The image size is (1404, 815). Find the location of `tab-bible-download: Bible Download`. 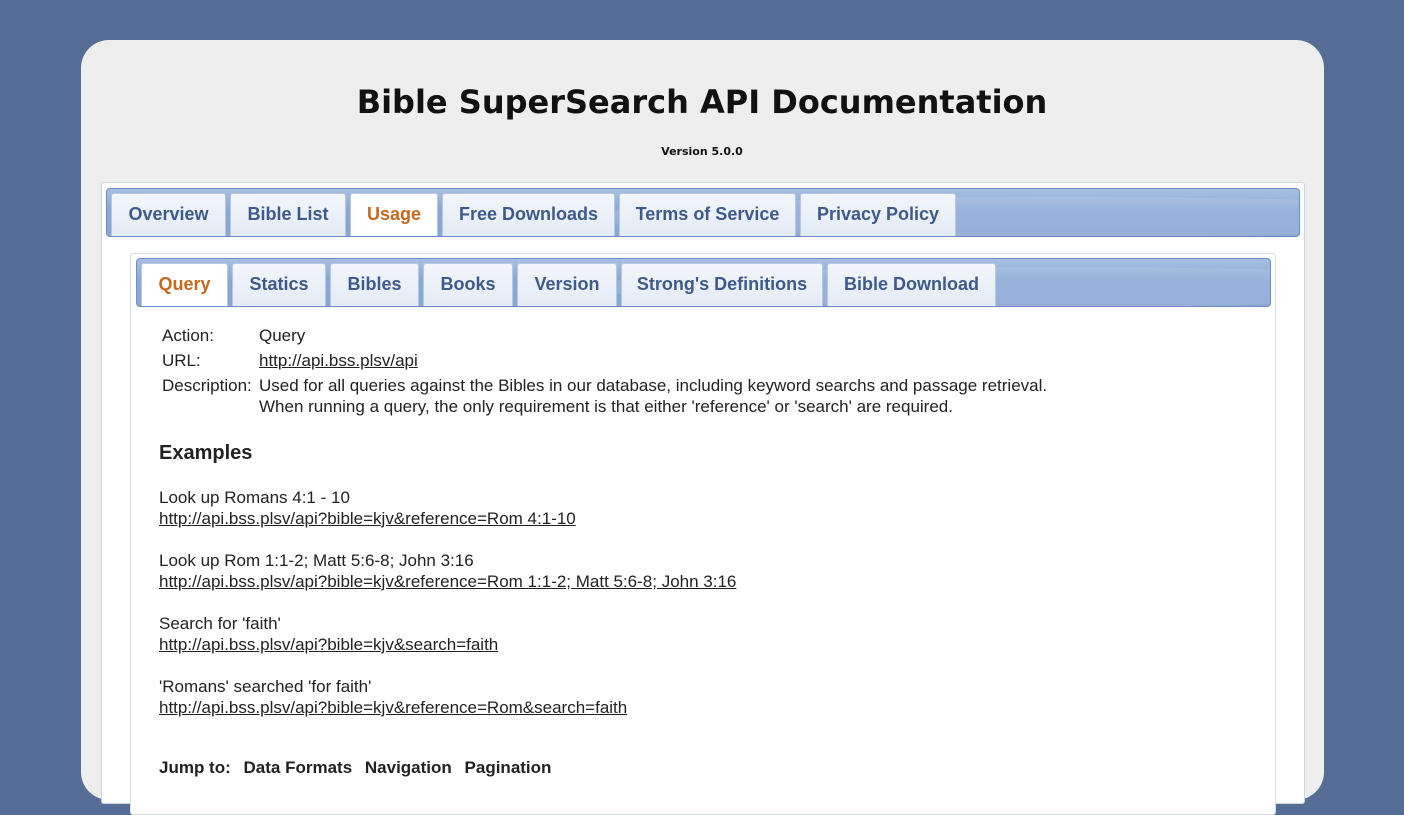

tab-bible-download: Bible Download is located at coordinates (911, 284).